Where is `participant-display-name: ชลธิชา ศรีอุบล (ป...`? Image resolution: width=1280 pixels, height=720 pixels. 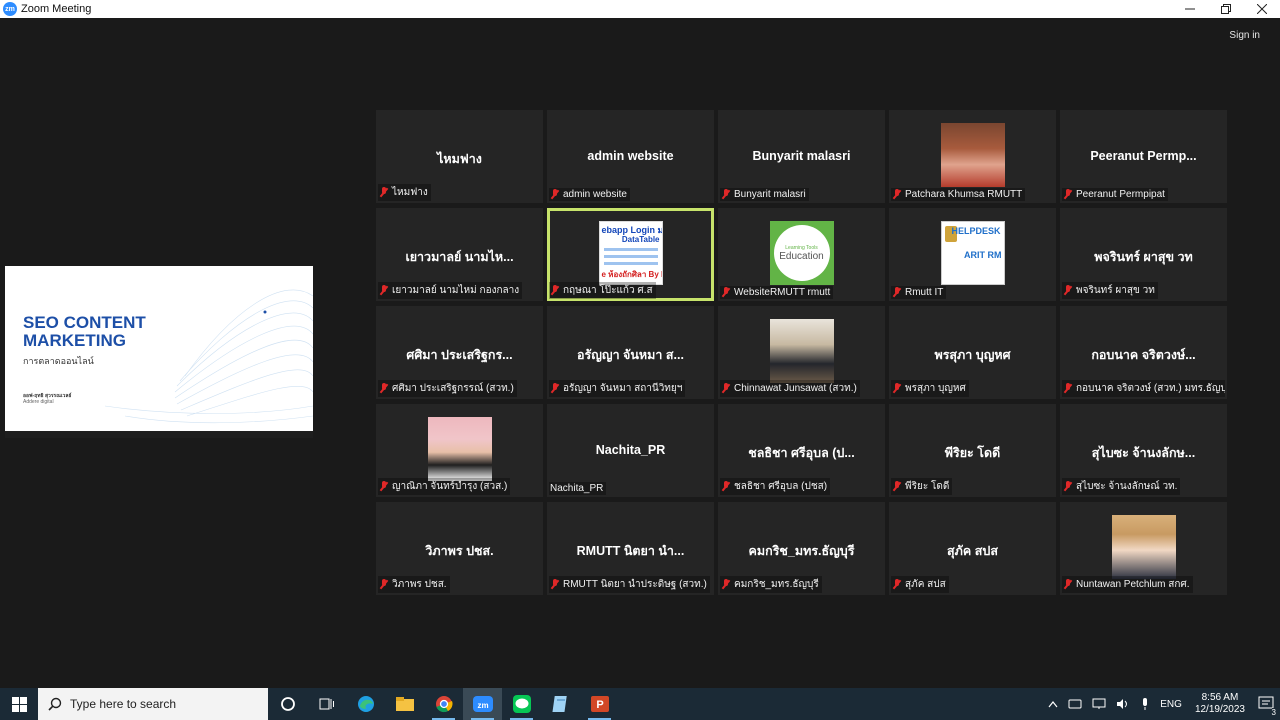
participant-display-name: ชลธิชา ศรีอุบล (ป... is located at coordinates (801, 453).